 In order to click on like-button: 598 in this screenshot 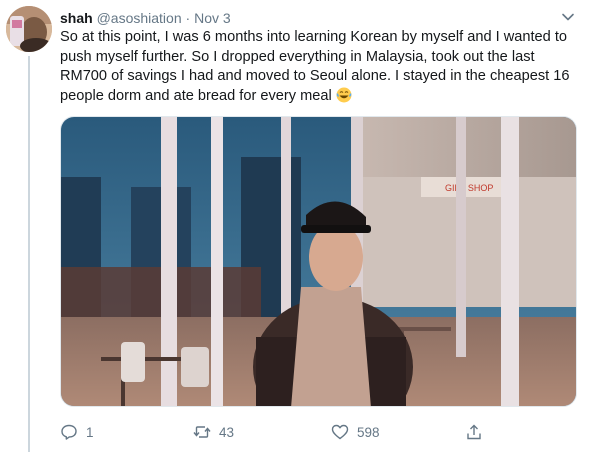, I will do `click(355, 432)`.